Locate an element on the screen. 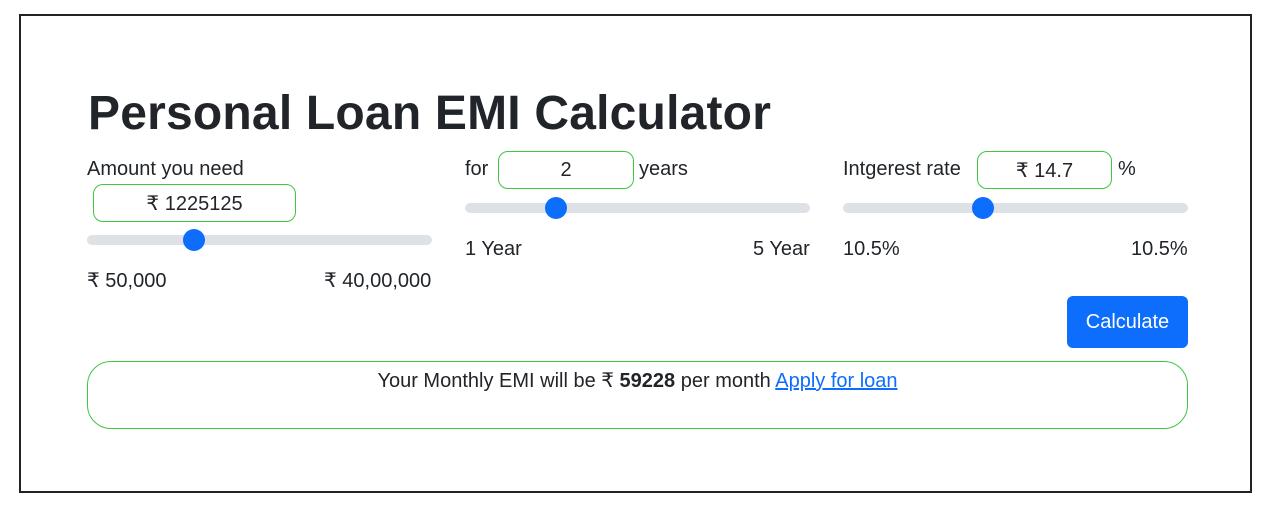  amount-max-label: ₹ 40,00,000 is located at coordinates (378, 281).